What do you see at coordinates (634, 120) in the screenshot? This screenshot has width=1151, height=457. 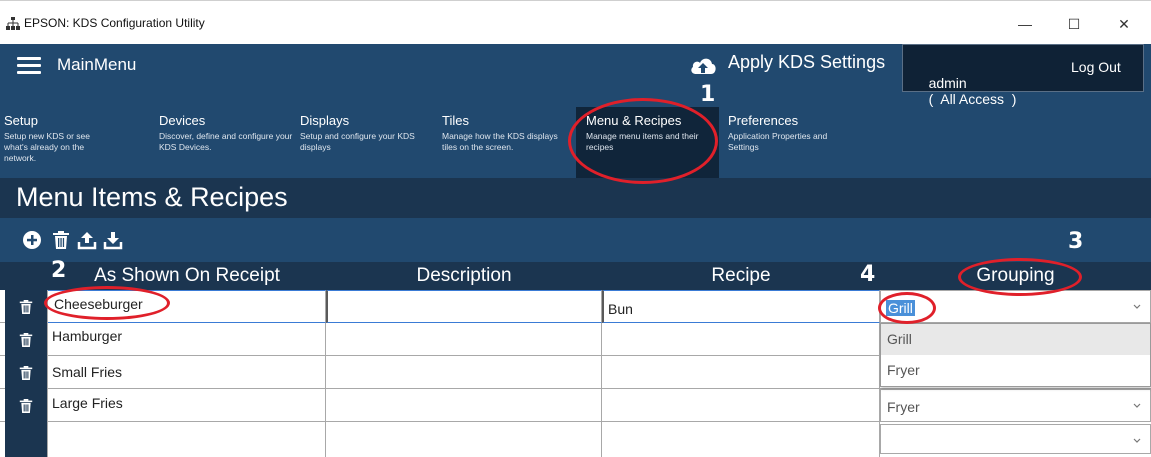 I see `nav-title: Menu & Recipes` at bounding box center [634, 120].